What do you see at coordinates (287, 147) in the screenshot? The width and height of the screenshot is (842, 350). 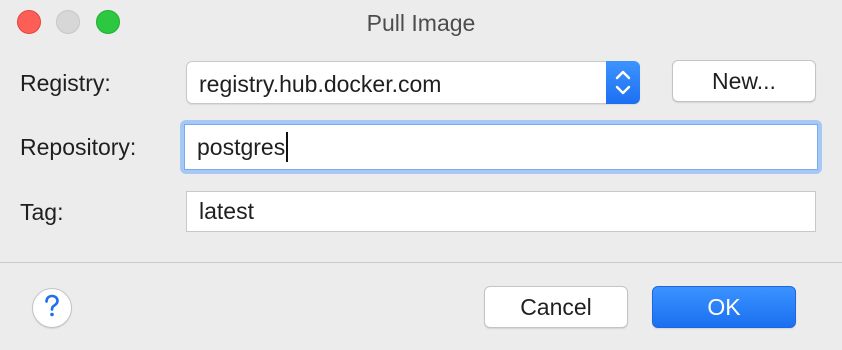 I see `text-caret` at bounding box center [287, 147].